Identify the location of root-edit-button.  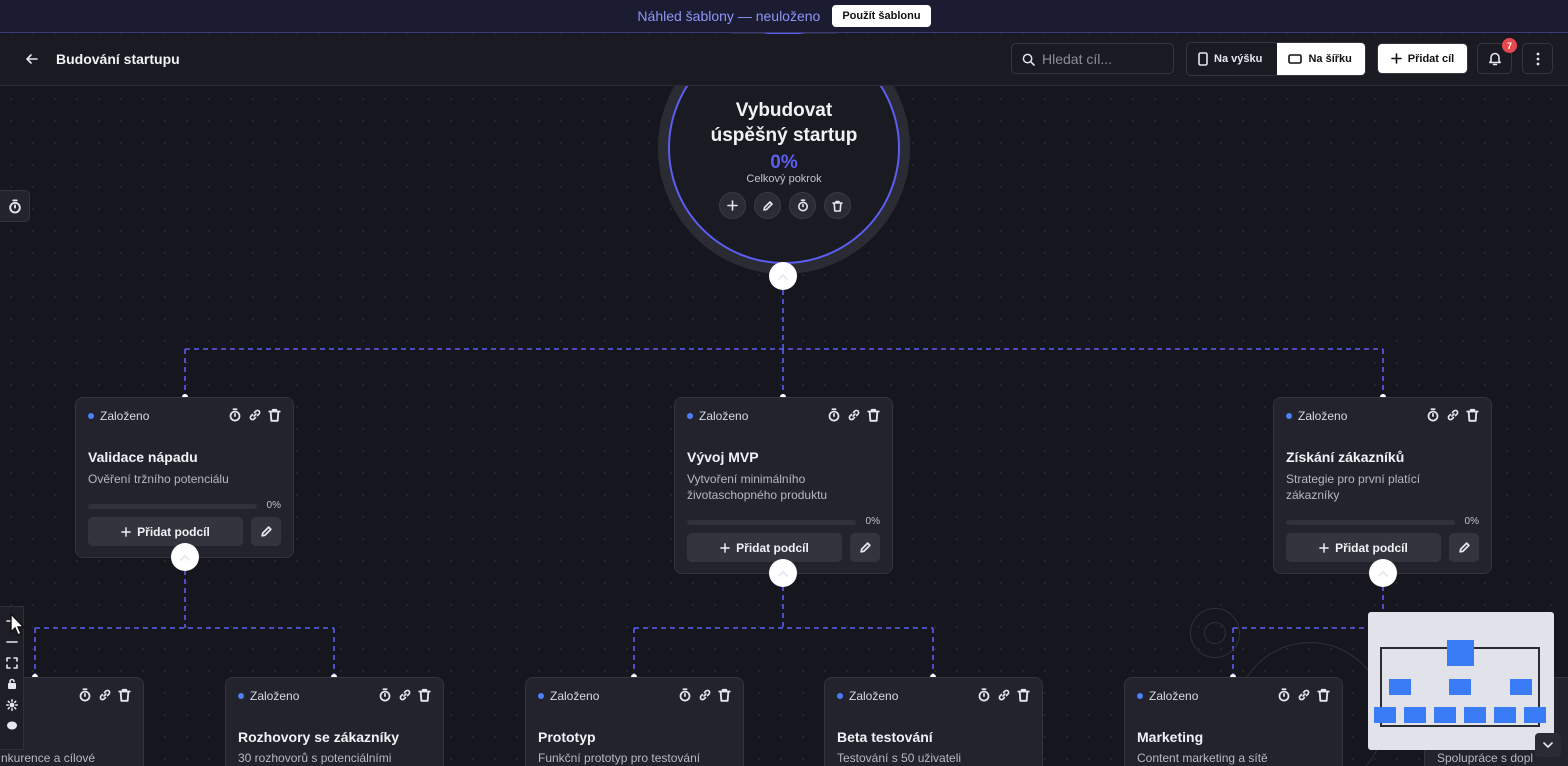
(767, 205).